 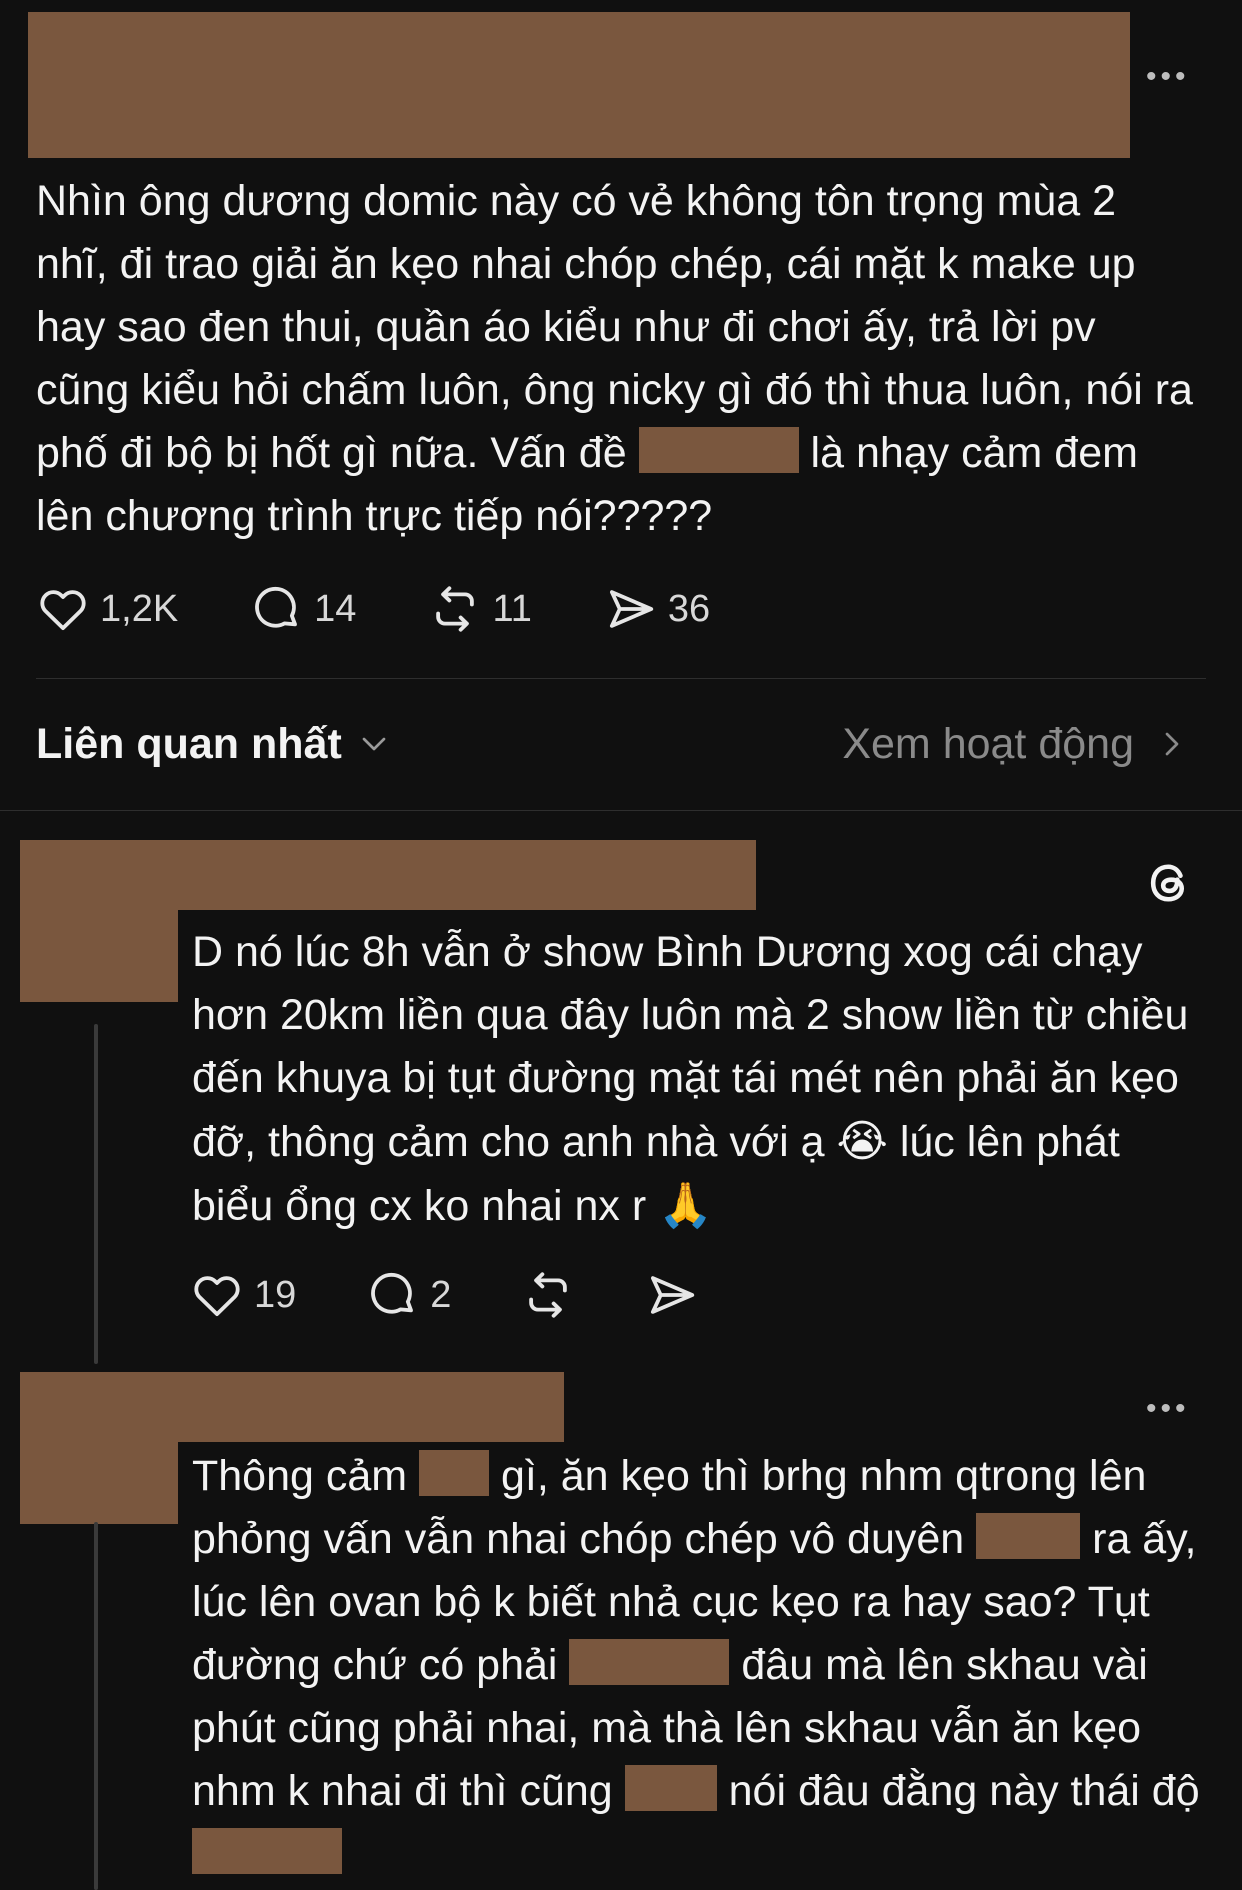 I want to click on share-button, so click(x=672, y=1295).